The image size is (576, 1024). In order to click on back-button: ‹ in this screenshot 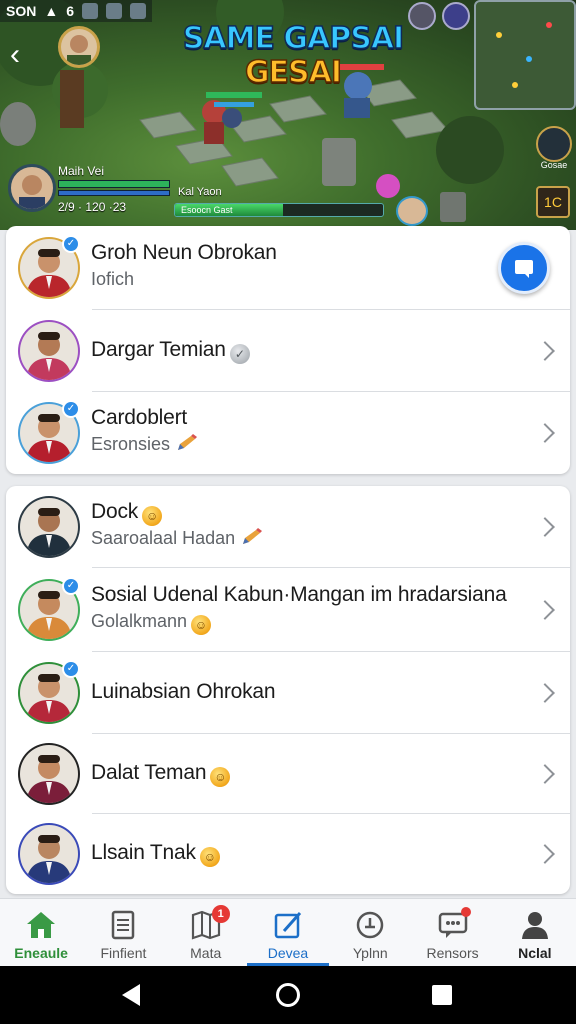, I will do `click(25, 57)`.